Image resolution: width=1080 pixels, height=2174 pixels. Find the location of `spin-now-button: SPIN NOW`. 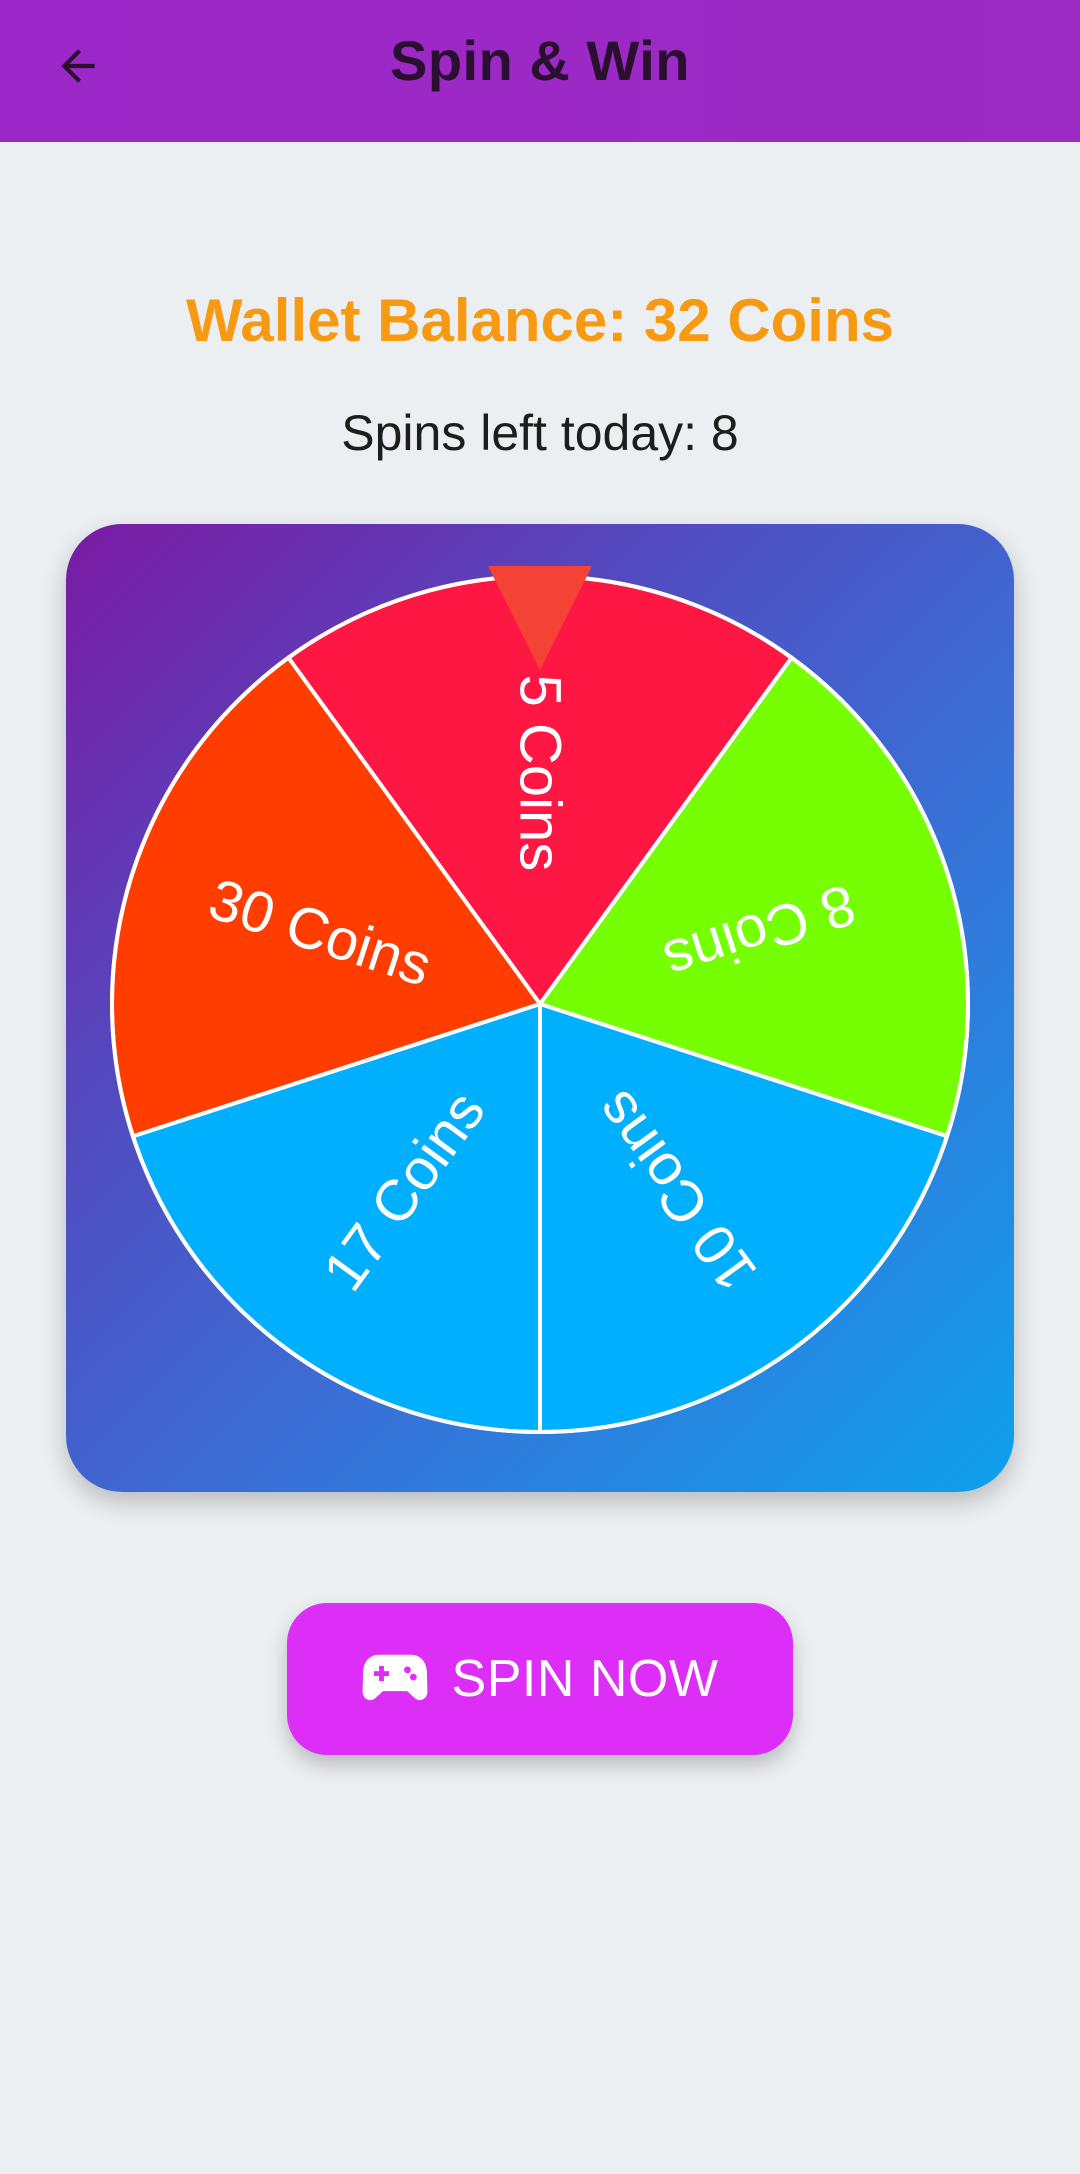

spin-now-button: SPIN NOW is located at coordinates (540, 1679).